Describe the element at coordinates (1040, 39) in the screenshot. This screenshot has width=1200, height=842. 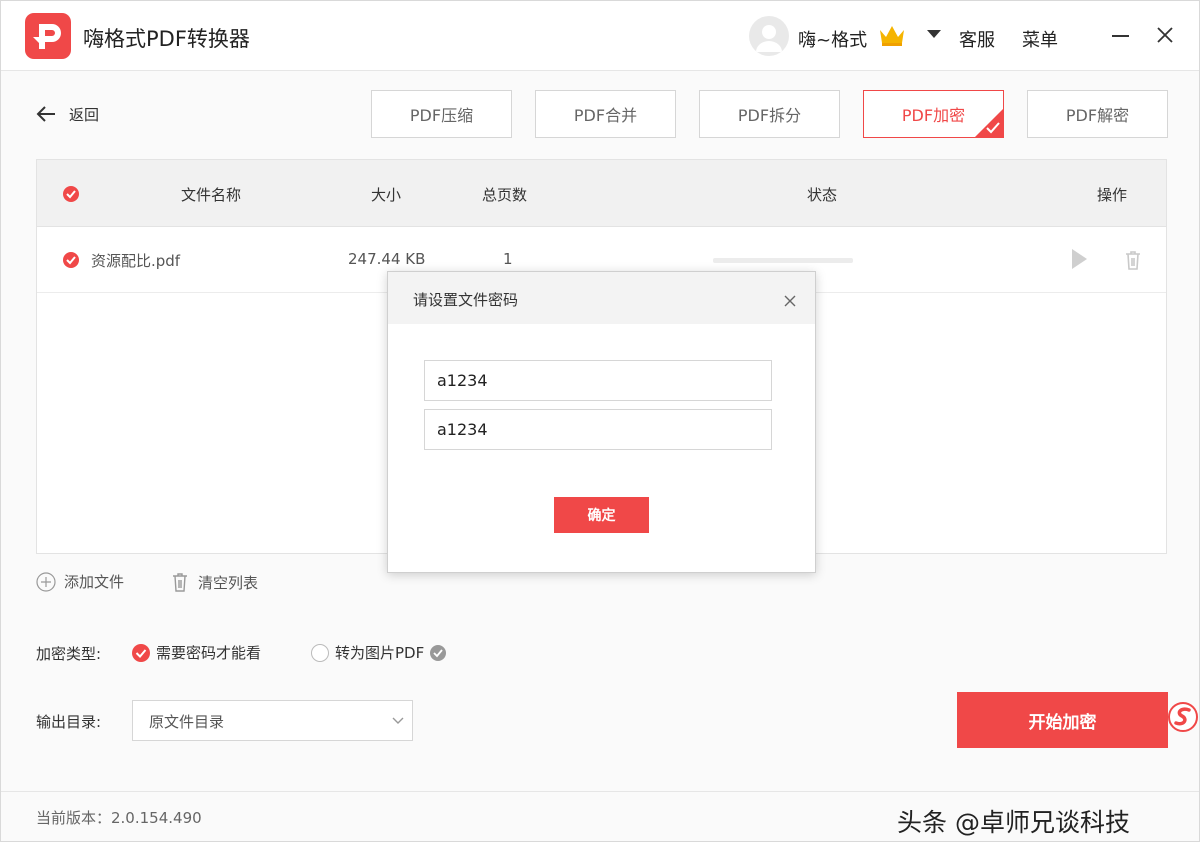
I see `menu-link: 菜单` at that location.